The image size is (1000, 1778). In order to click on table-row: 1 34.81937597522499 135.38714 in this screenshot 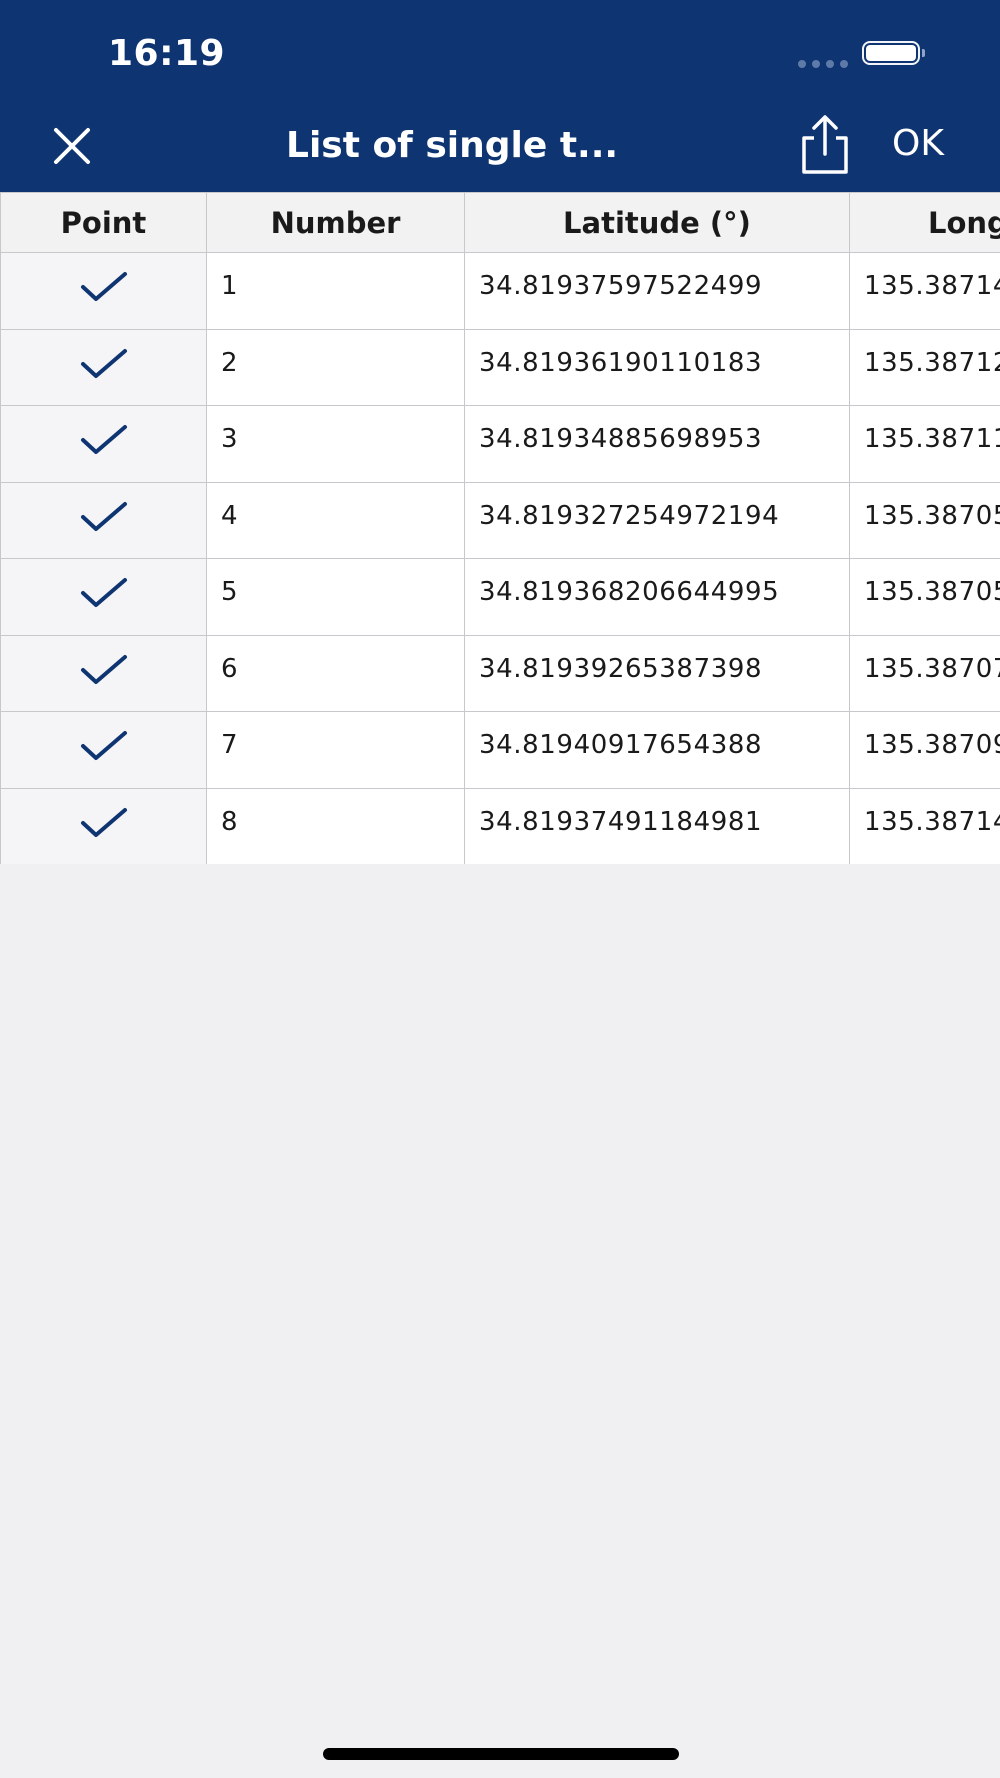, I will do `click(500, 291)`.